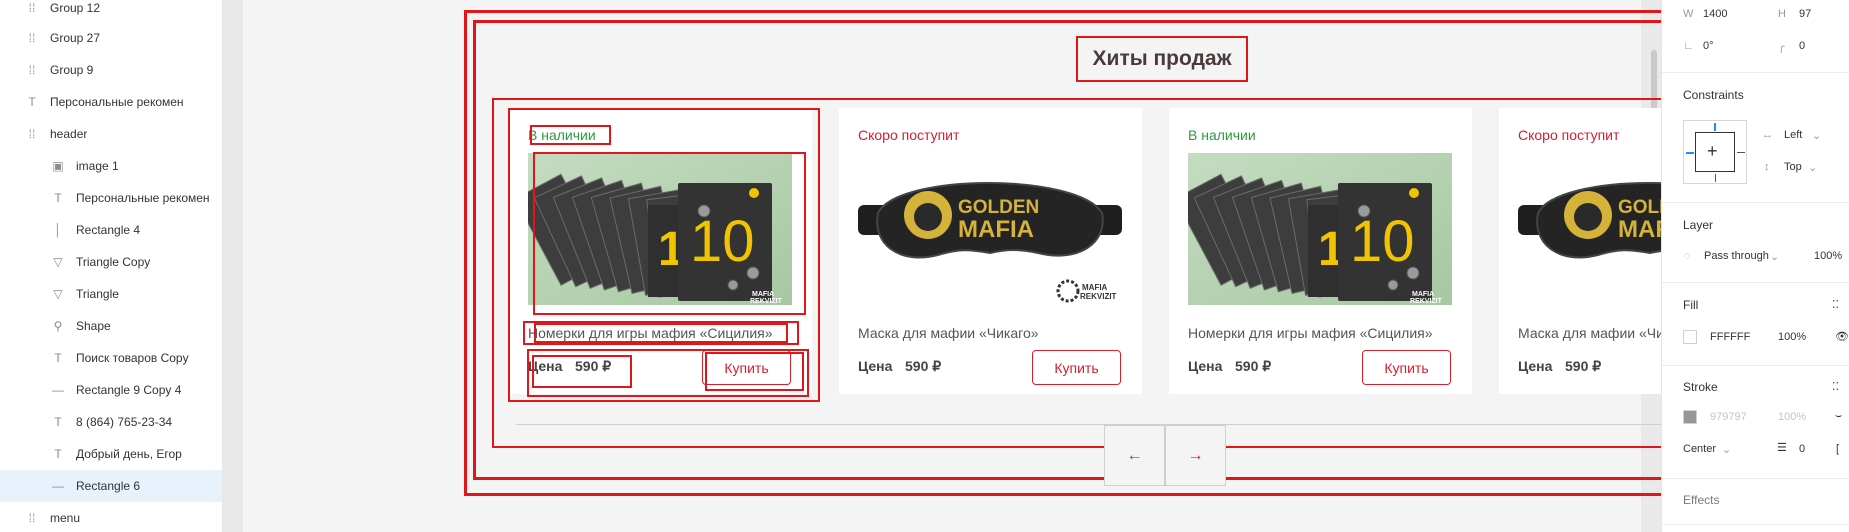  Describe the element at coordinates (996, 229) in the screenshot. I see `svg-text: MAFIA` at that location.